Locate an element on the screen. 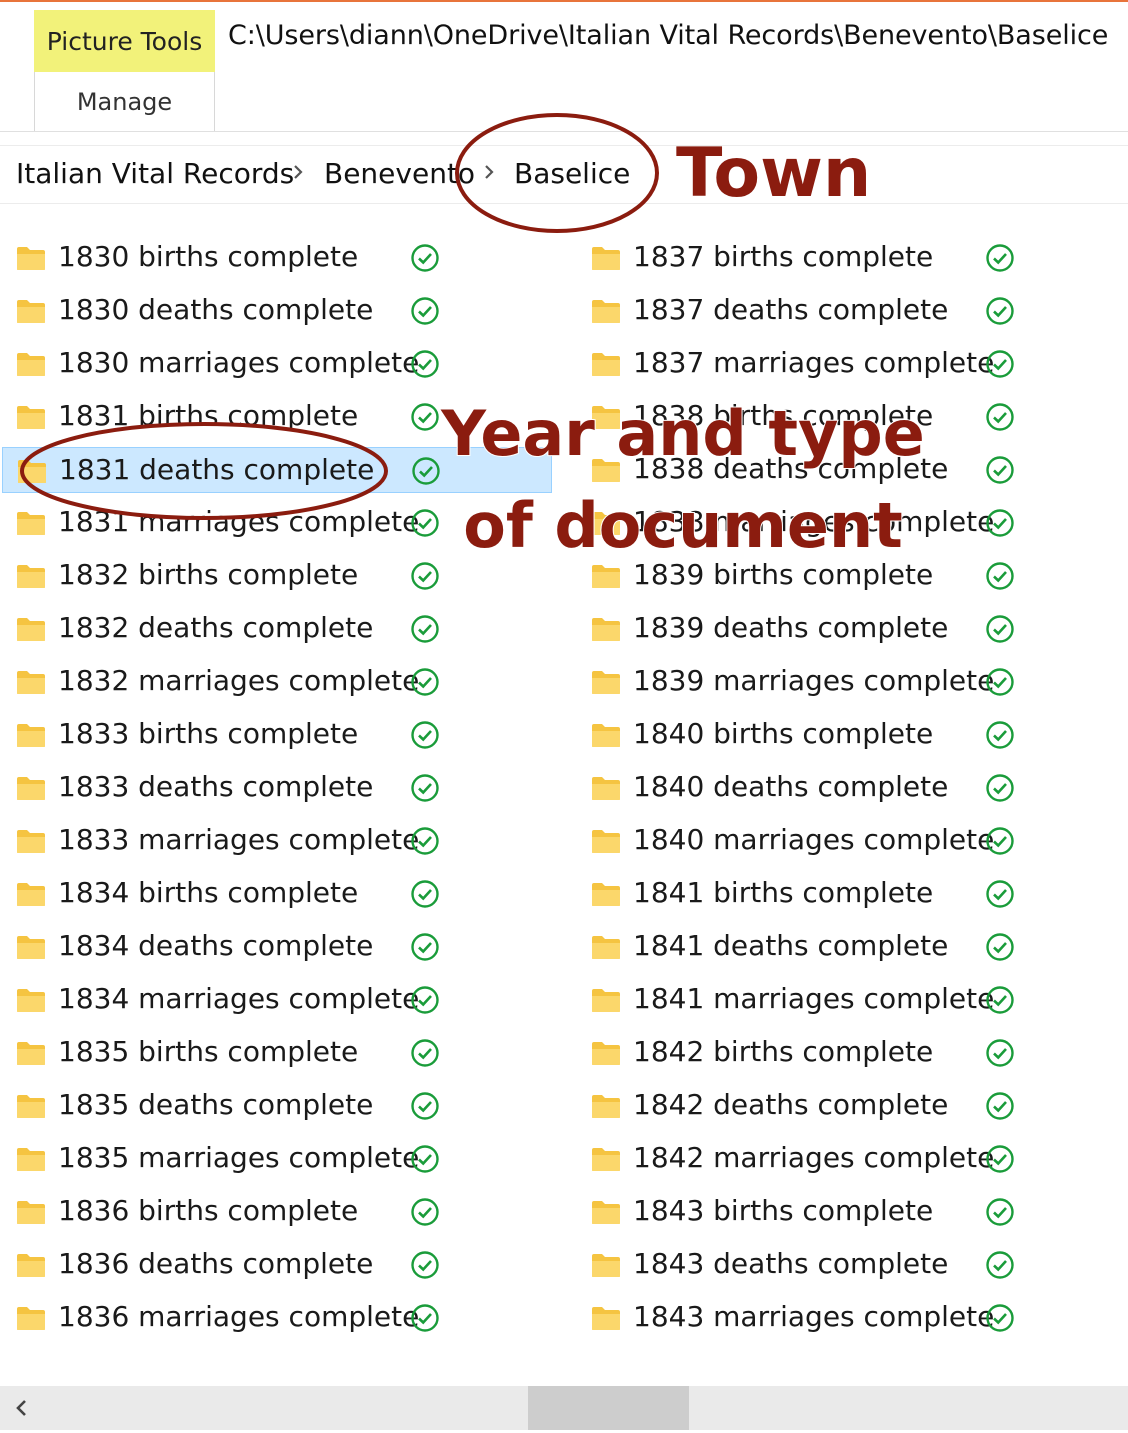 This screenshot has width=1128, height=1433. folder-list-item: 1837 marriages complete is located at coordinates (852, 364).